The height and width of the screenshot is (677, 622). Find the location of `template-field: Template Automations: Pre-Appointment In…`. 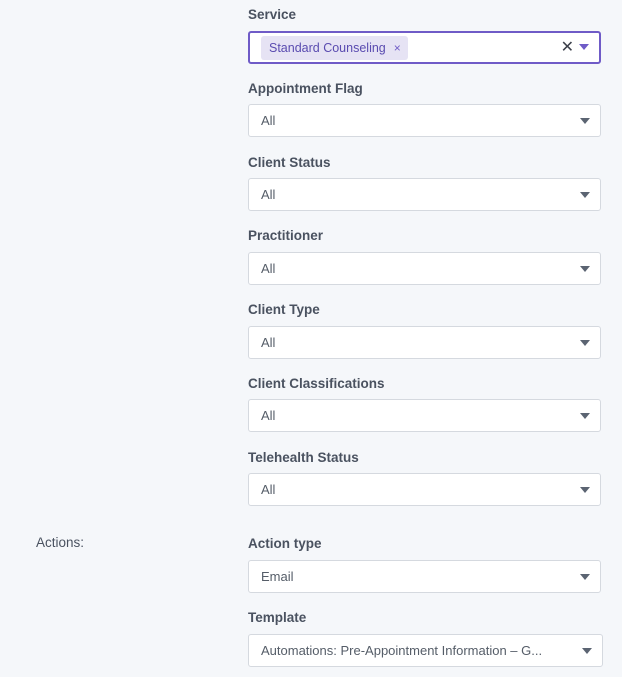

template-field: Template Automations: Pre-Appointment In… is located at coordinates (425, 638).